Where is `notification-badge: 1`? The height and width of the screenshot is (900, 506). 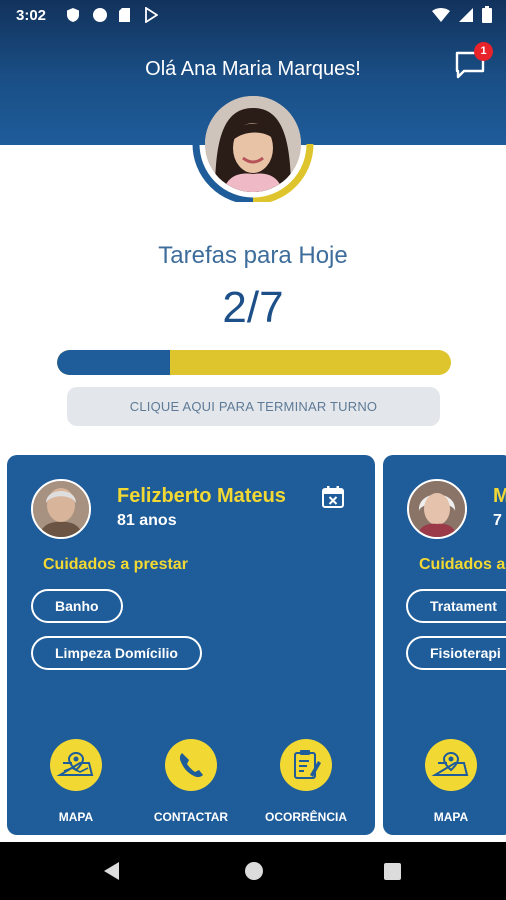 notification-badge: 1 is located at coordinates (483, 51).